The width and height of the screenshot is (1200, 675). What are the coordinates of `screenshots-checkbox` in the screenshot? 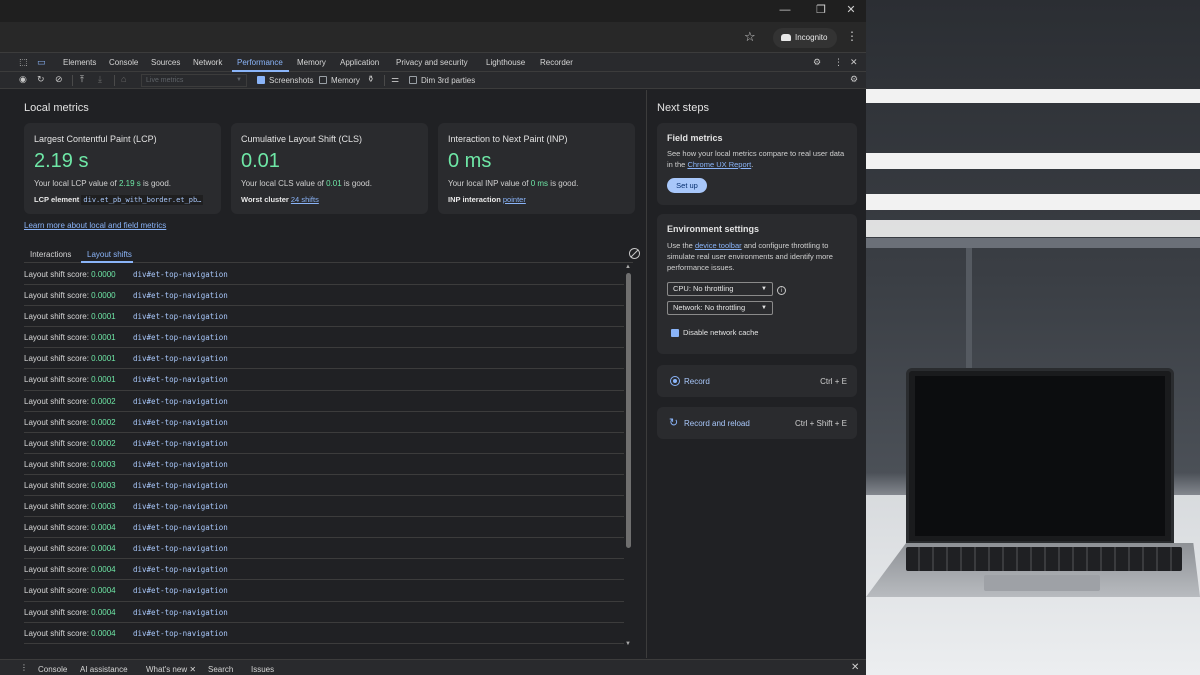 It's located at (261, 80).